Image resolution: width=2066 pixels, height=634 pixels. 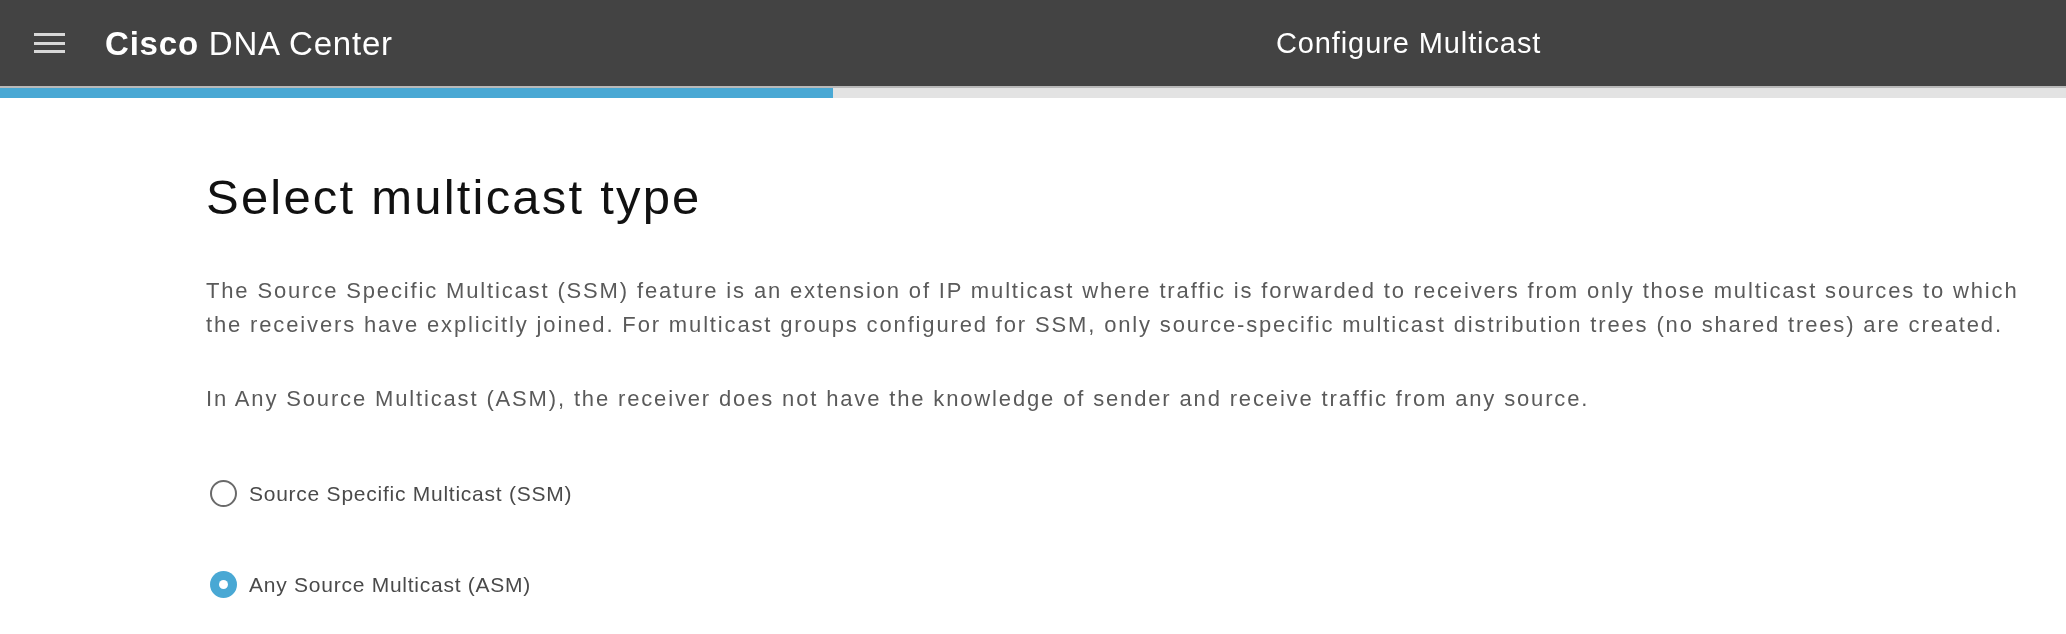 I want to click on description-paragraph: In Any Source Multicast (ASM), the receiver does not have the knowledge of sender and receive traffic from any source., so click(x=898, y=399).